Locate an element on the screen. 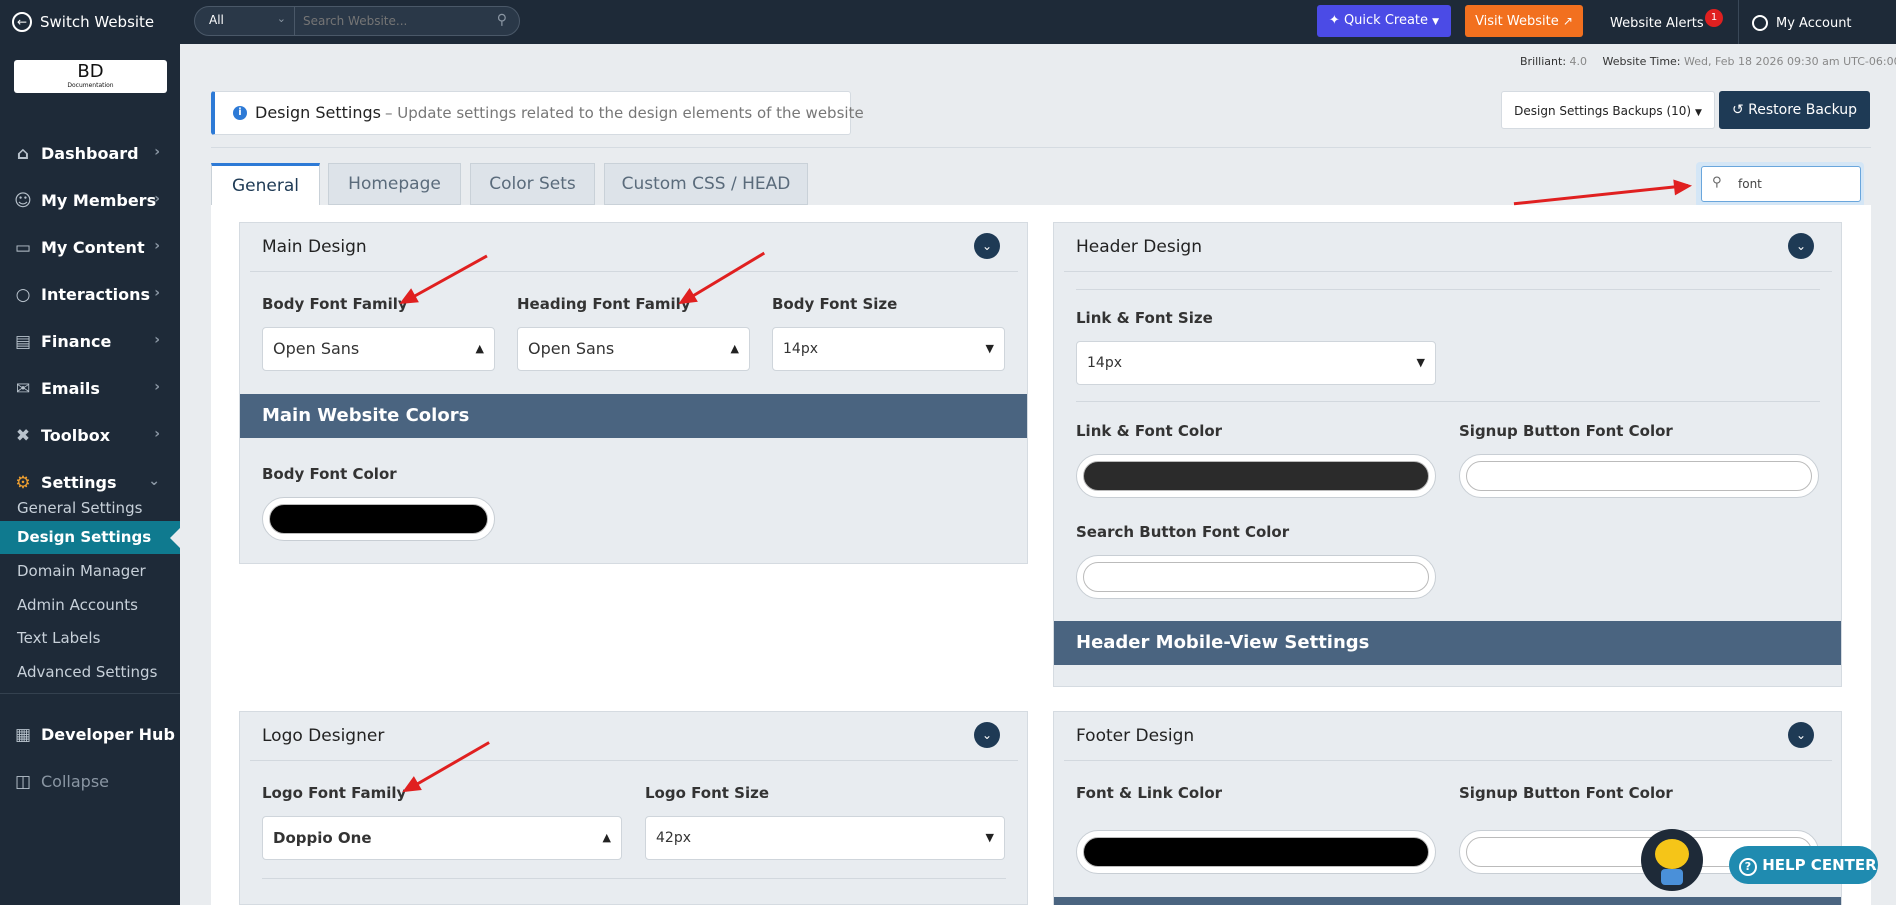 The image size is (1896, 905). collapse-button: ◫ Collapse is located at coordinates (90, 781).